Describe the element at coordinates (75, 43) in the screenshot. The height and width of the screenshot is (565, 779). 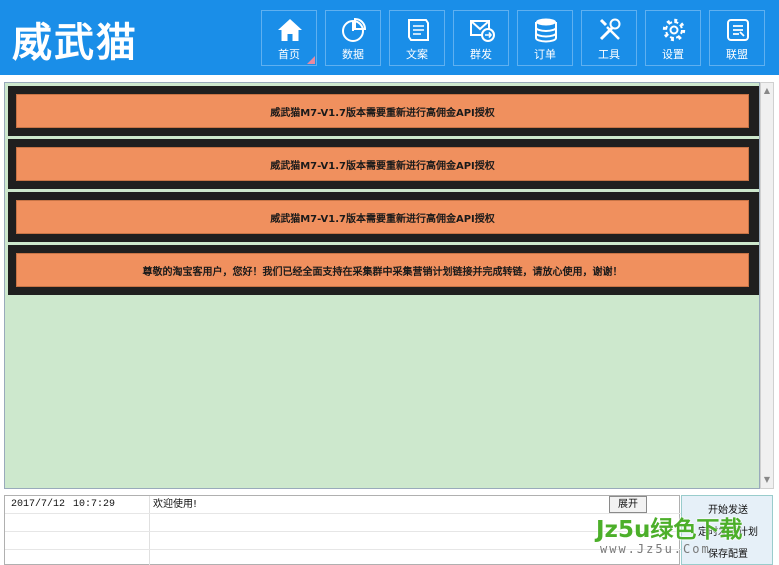
I see `app-logo: 威武猫` at that location.